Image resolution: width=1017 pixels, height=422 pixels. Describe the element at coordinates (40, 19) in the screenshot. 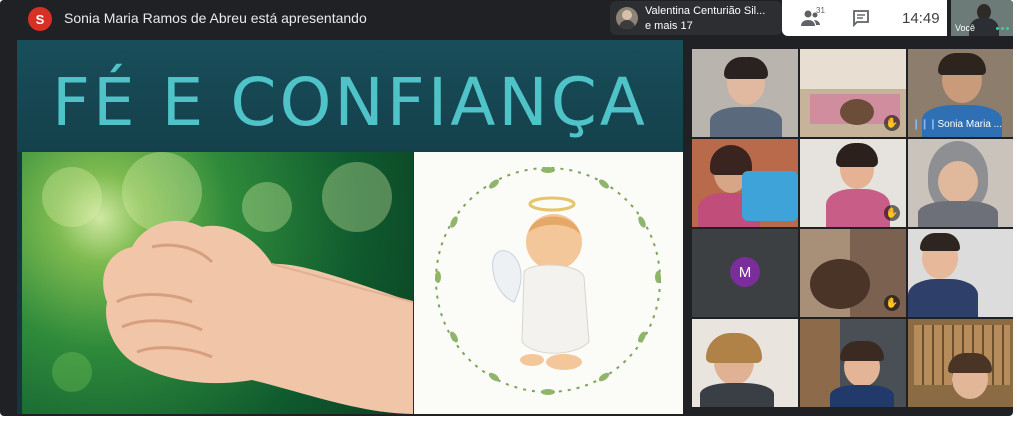

I see `presenter-avatar: S` at that location.